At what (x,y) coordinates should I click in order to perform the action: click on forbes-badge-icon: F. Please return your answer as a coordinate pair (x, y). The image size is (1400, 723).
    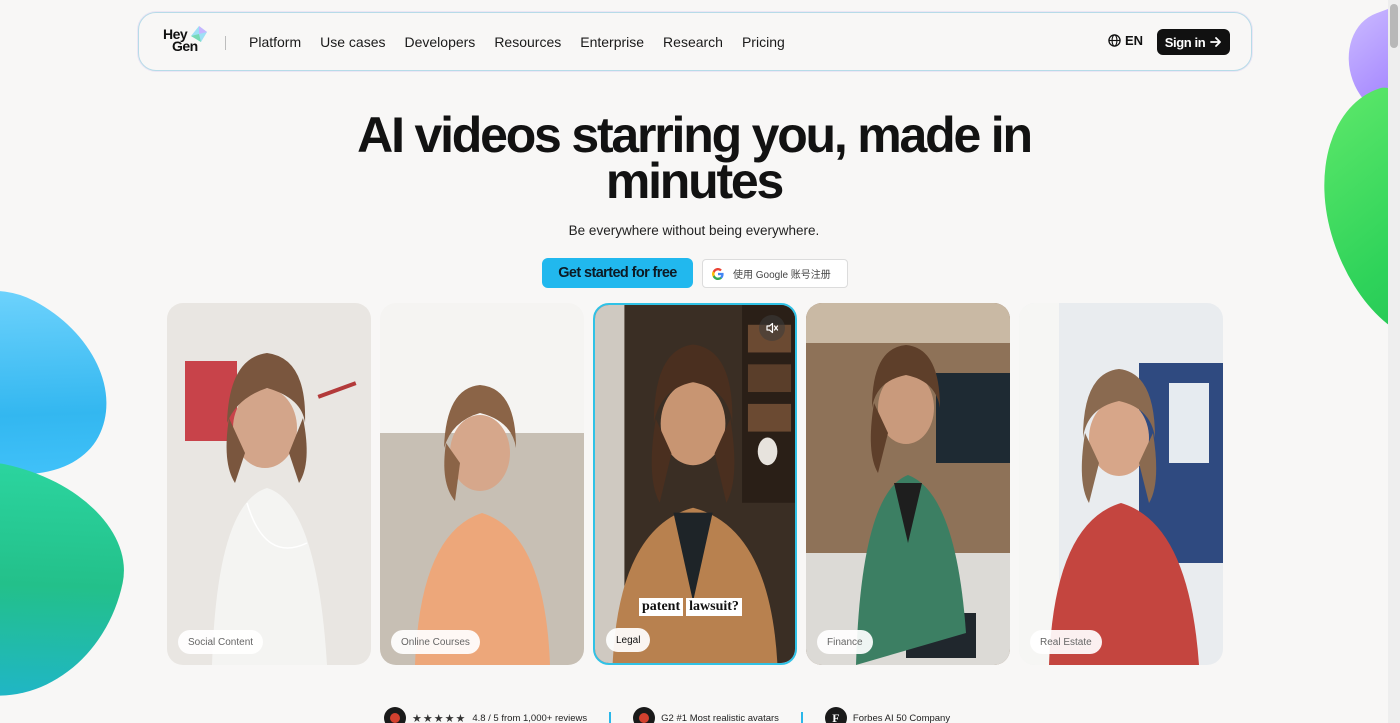
    Looking at the image, I should click on (835, 715).